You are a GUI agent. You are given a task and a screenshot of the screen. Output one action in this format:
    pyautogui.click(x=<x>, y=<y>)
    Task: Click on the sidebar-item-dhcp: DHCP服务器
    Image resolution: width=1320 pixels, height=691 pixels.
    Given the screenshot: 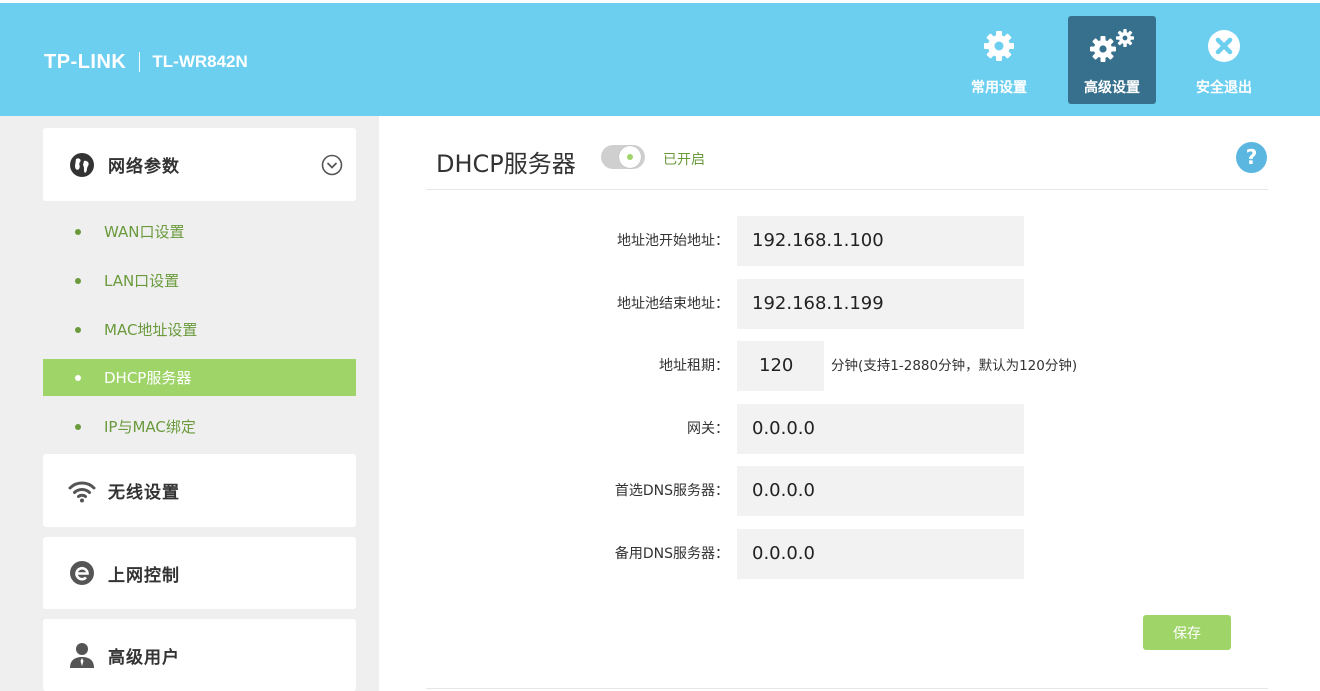 What is the action you would take?
    pyautogui.click(x=199, y=377)
    